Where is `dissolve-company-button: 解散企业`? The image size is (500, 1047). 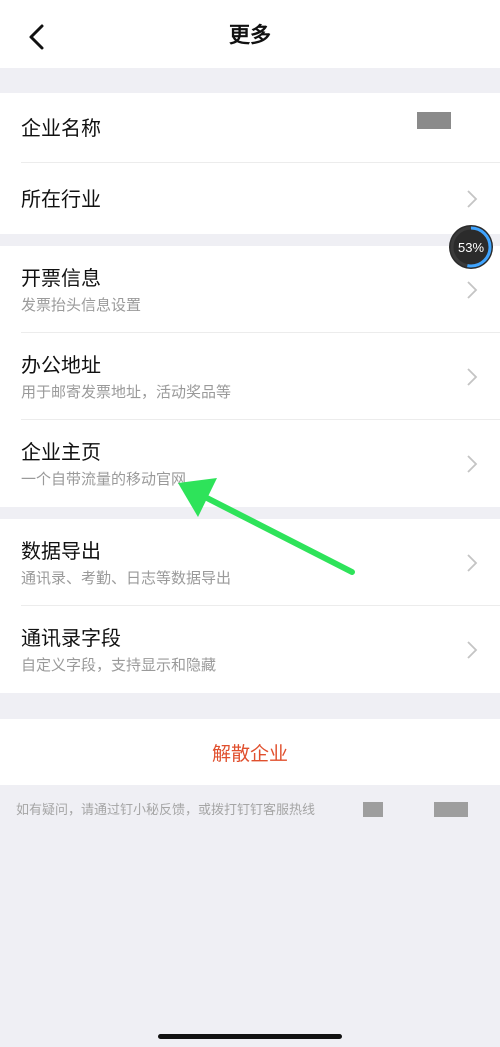
dissolve-company-button: 解散企业 is located at coordinates (250, 752).